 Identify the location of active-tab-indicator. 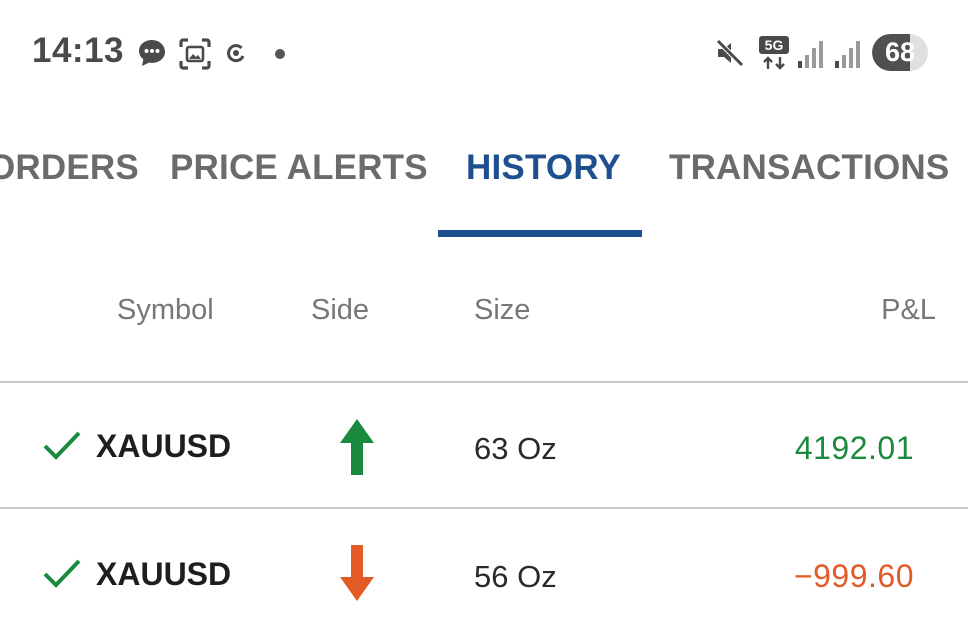
(540, 233).